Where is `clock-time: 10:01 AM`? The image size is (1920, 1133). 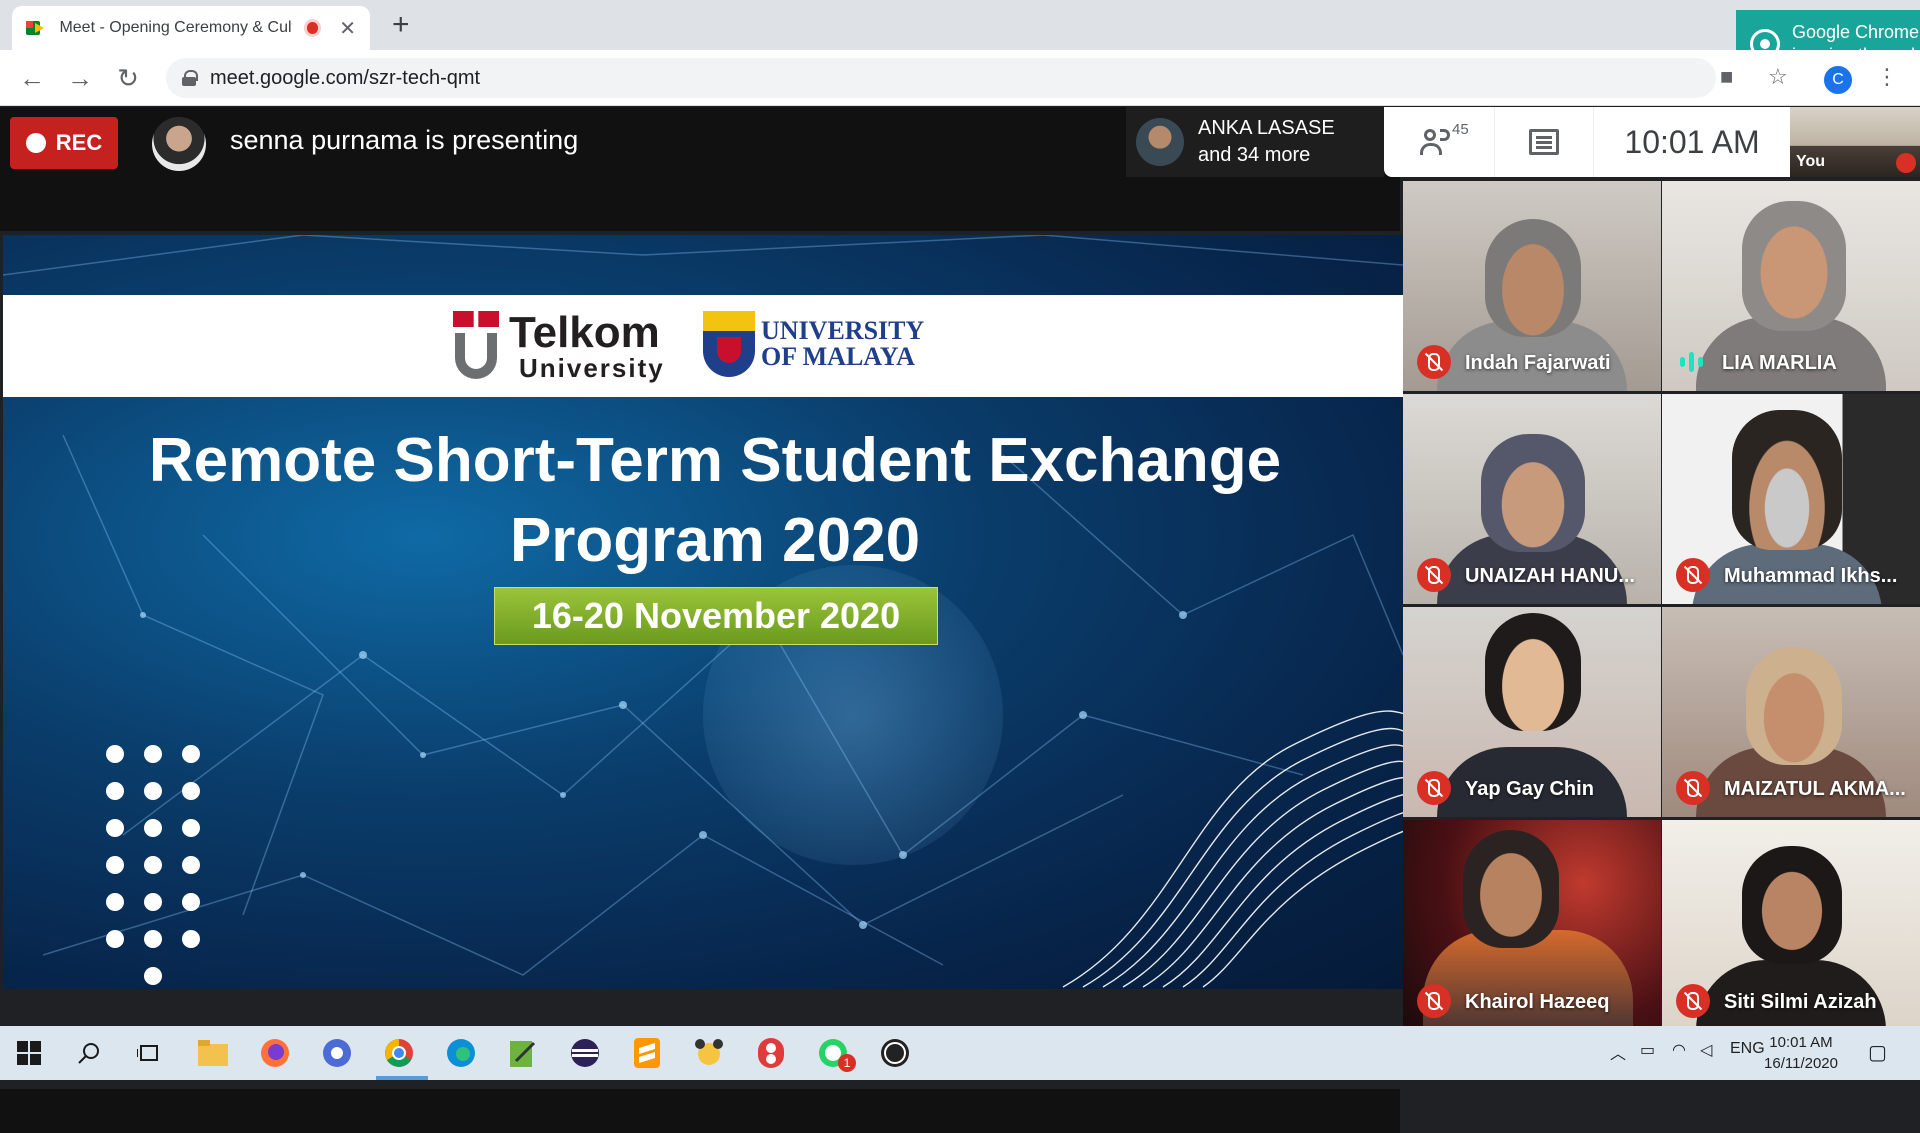 clock-time: 10:01 AM is located at coordinates (1801, 1042).